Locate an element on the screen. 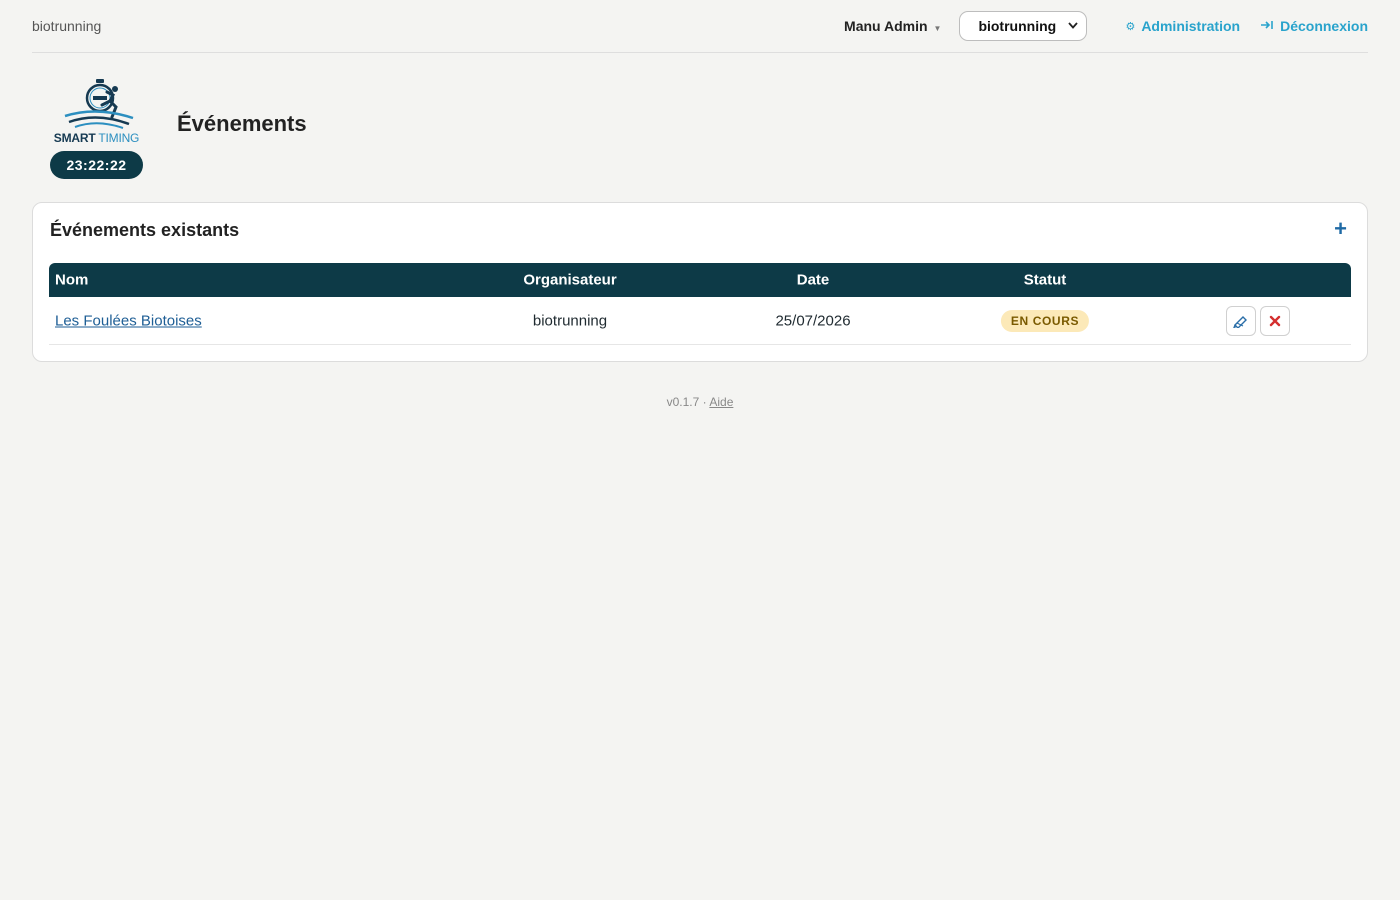  user-menu: Manu Admin ▼ is located at coordinates (892, 26).